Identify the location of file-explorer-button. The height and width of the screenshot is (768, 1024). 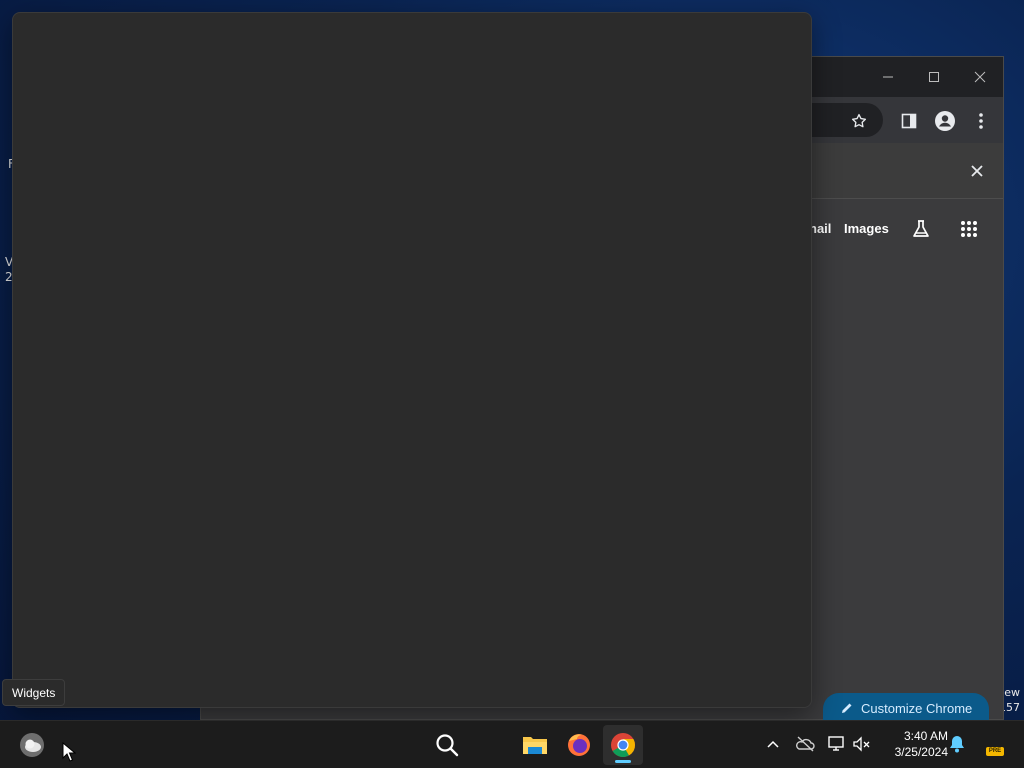
(535, 745).